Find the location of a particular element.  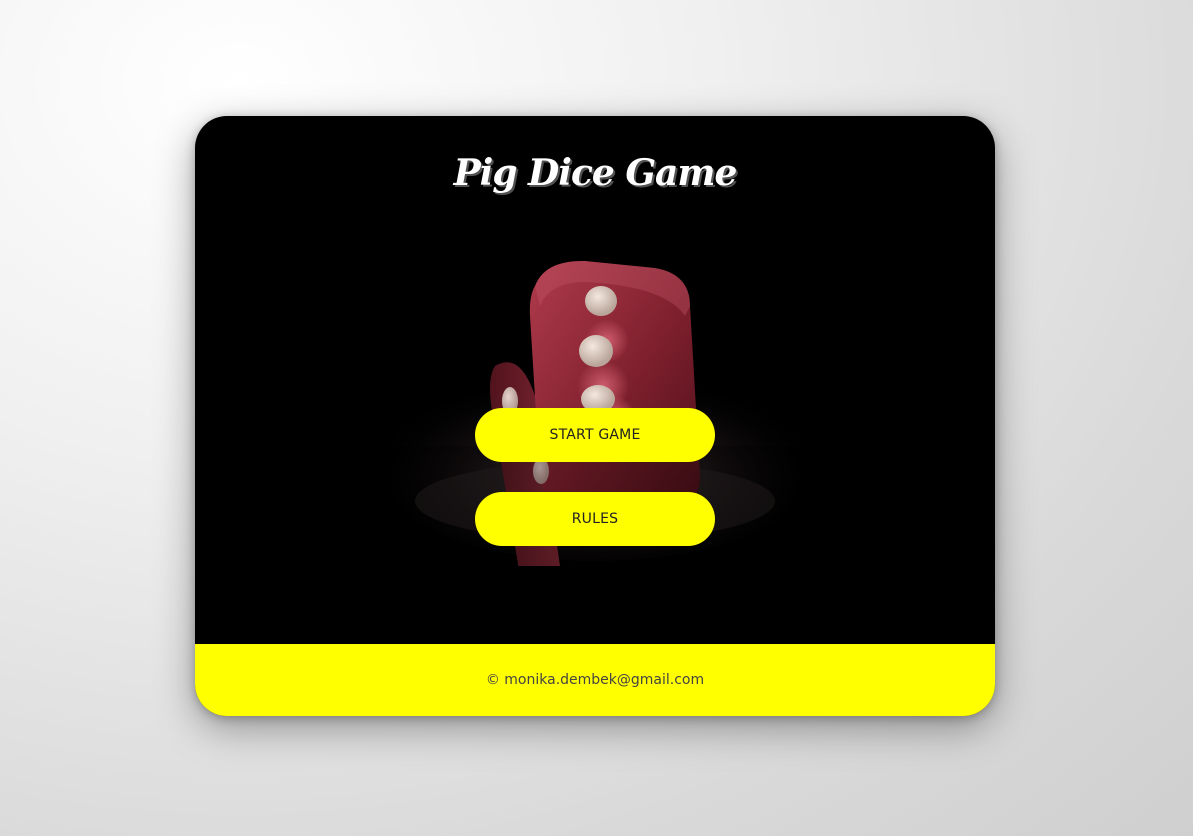

footer: © monika.dembek@gmail.com is located at coordinates (595, 680).